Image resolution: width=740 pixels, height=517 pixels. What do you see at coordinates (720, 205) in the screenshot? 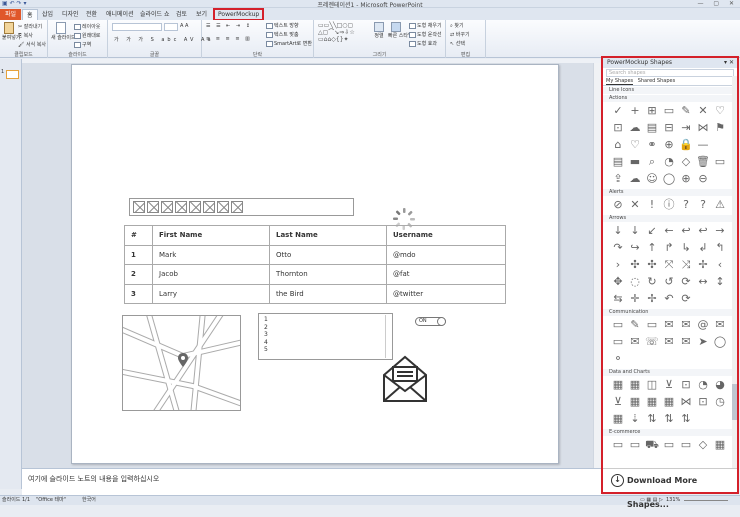
I see `shape-icon: ⚠` at bounding box center [720, 205].